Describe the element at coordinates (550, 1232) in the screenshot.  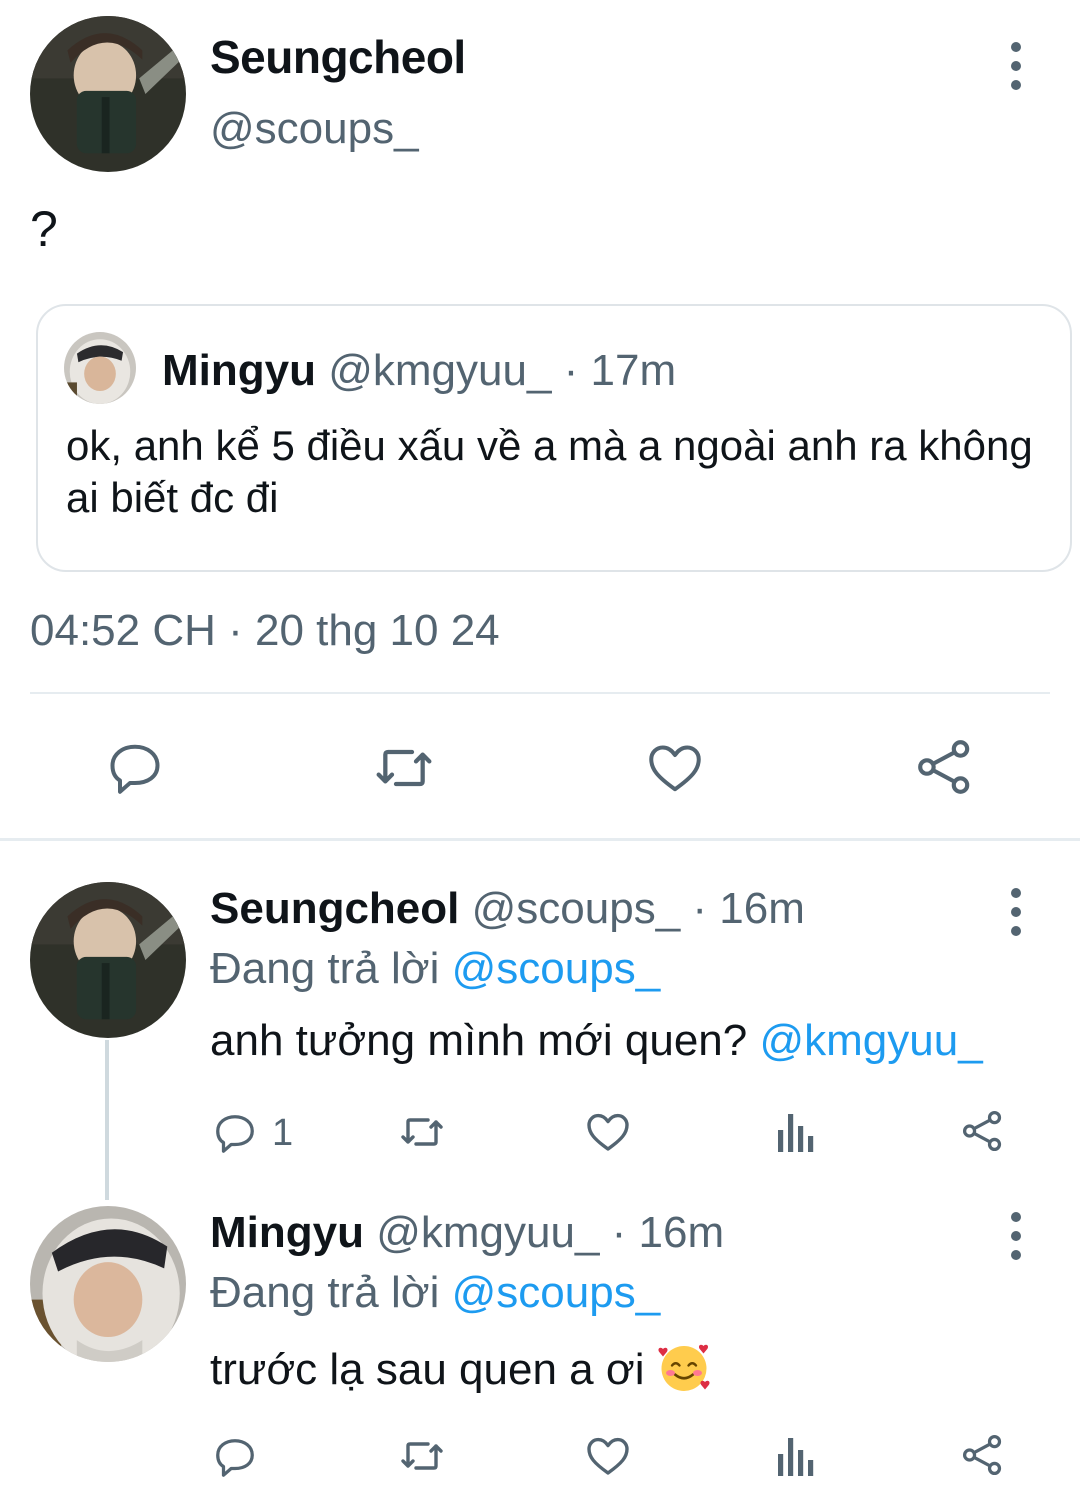
I see `reply-author-meta: @kmgyuu_ · 16m` at that location.